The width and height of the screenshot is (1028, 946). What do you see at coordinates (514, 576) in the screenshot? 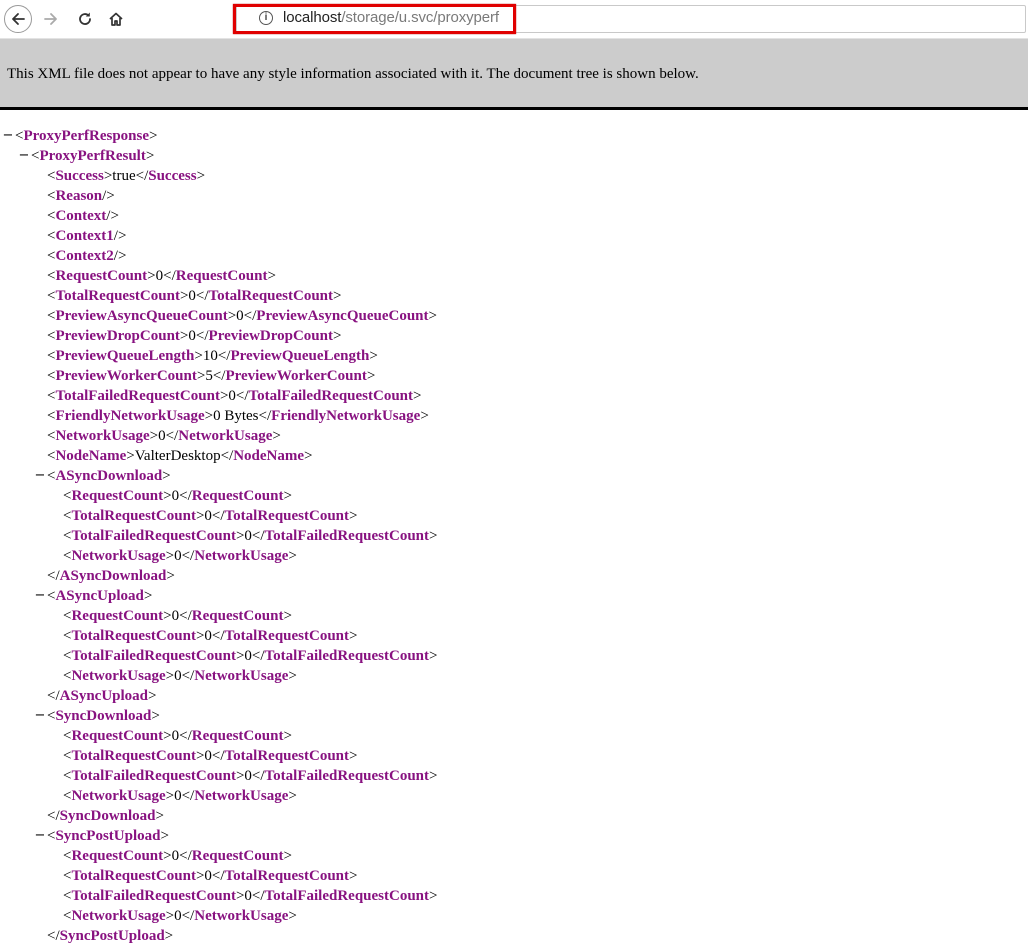
I see `xml-line: </ASyncDownload>` at bounding box center [514, 576].